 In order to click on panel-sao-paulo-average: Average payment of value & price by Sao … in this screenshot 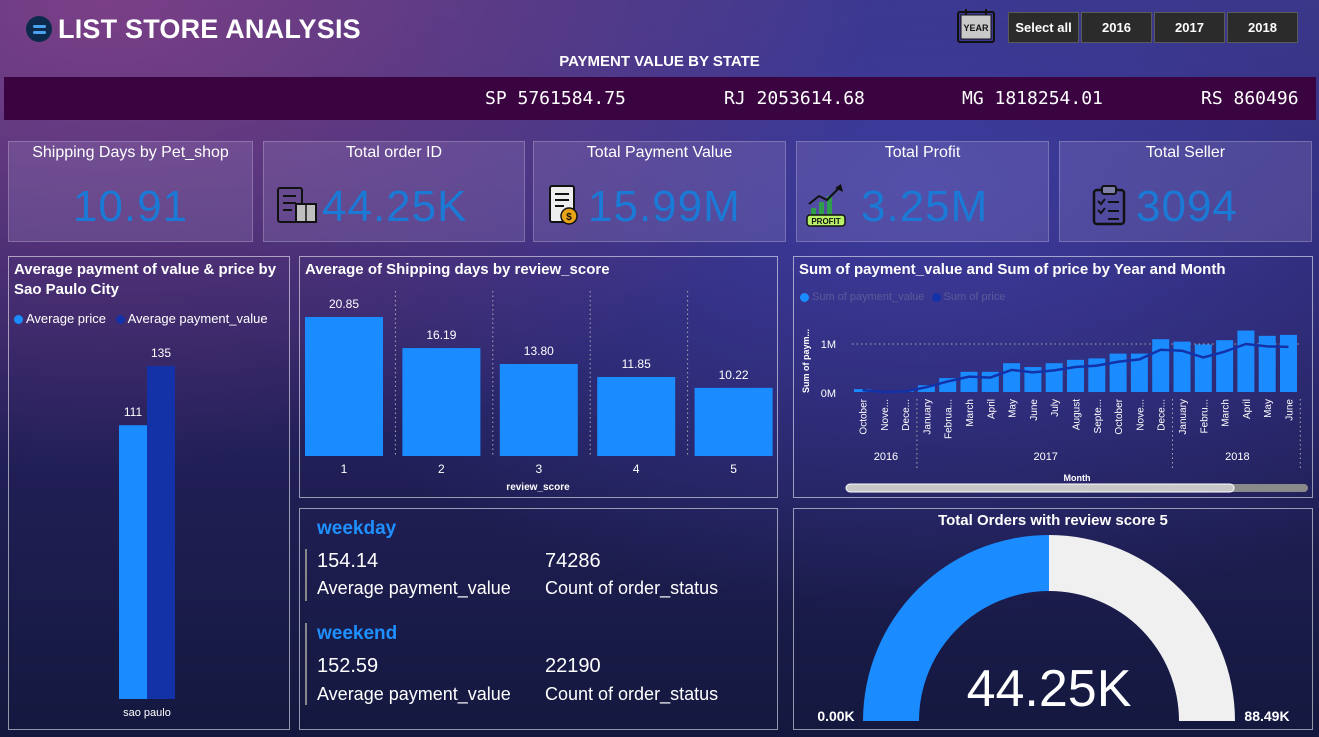, I will do `click(149, 493)`.